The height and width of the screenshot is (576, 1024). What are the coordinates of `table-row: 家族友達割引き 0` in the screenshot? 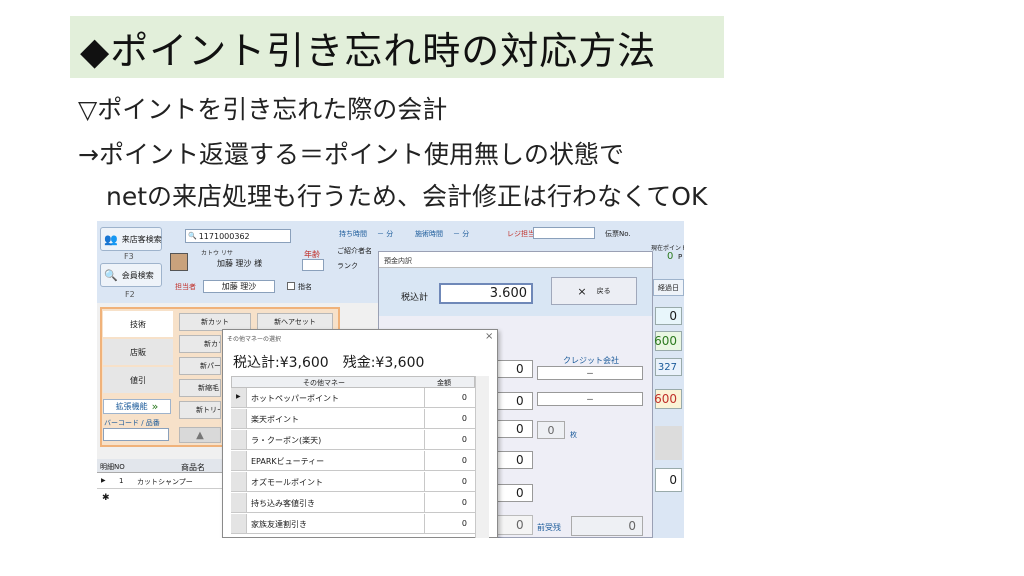 It's located at (353, 524).